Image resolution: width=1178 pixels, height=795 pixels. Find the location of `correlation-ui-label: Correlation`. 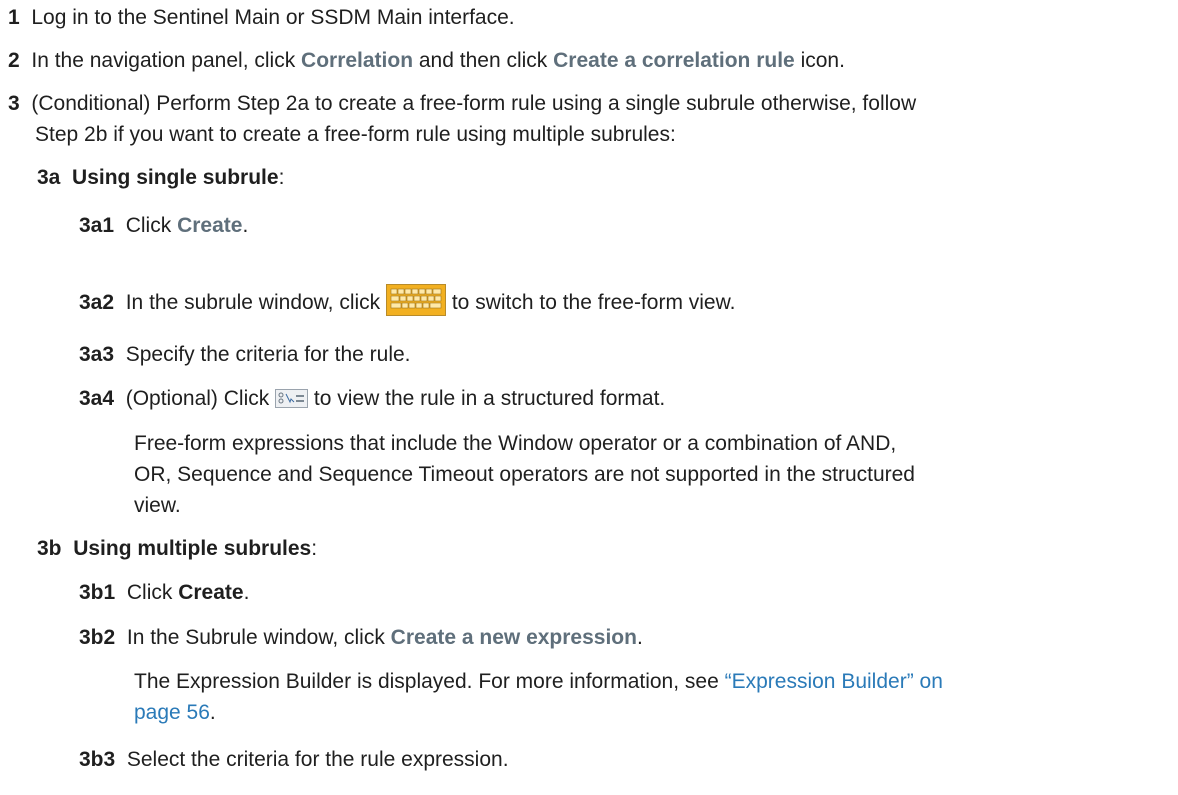

correlation-ui-label: Correlation is located at coordinates (357, 60).